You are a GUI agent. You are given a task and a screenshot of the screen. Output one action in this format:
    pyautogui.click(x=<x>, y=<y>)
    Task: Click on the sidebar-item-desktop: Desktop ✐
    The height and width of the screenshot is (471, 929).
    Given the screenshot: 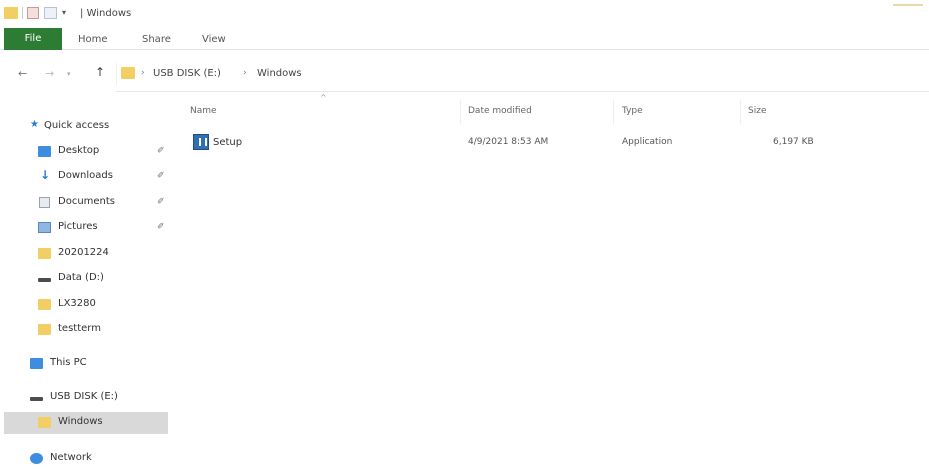 What is the action you would take?
    pyautogui.click(x=85, y=152)
    